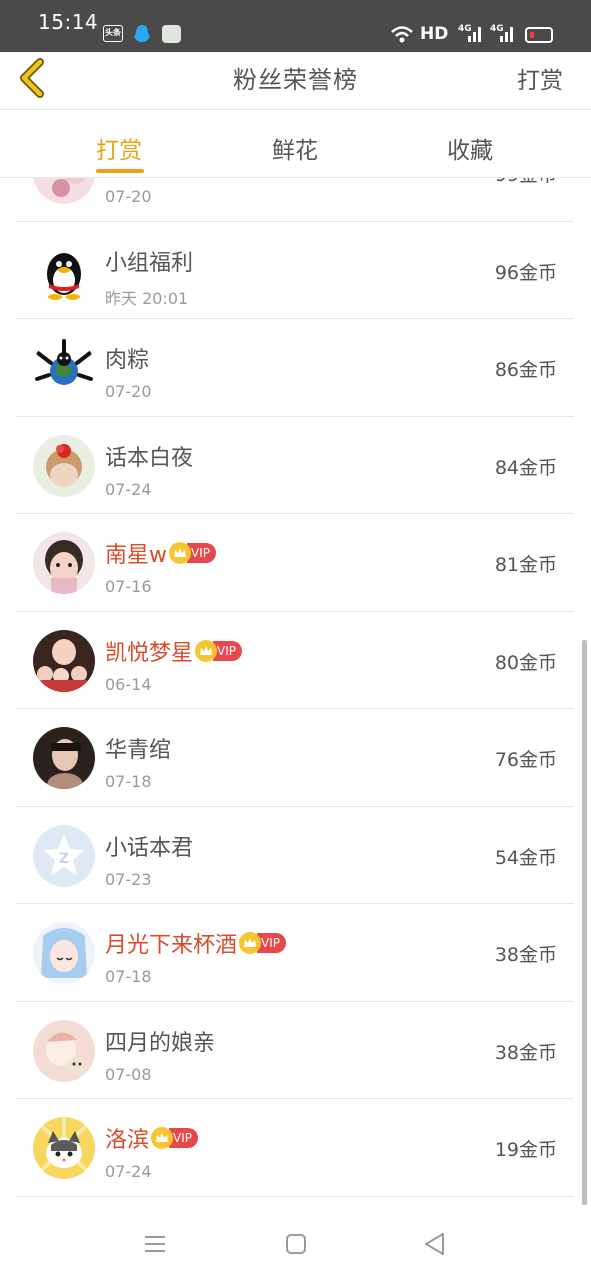 The image size is (591, 1280). I want to click on user-name: 洛滨 VIP, so click(151, 1138).